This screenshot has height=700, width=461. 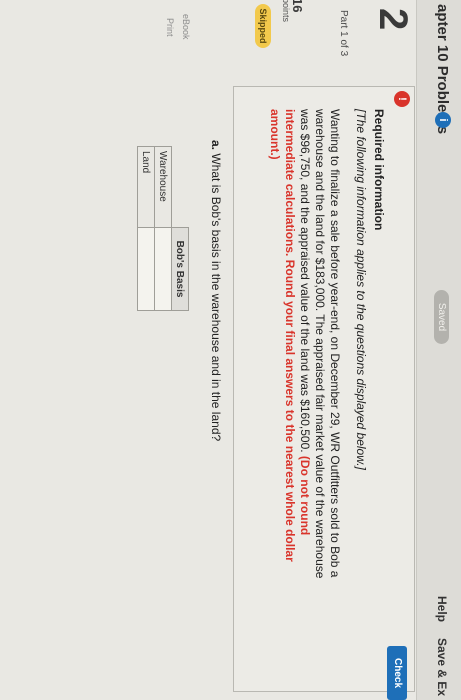 I want to click on header-bar: apter 10 Problems i Saved Help Save & Ex, so click(x=438, y=350).